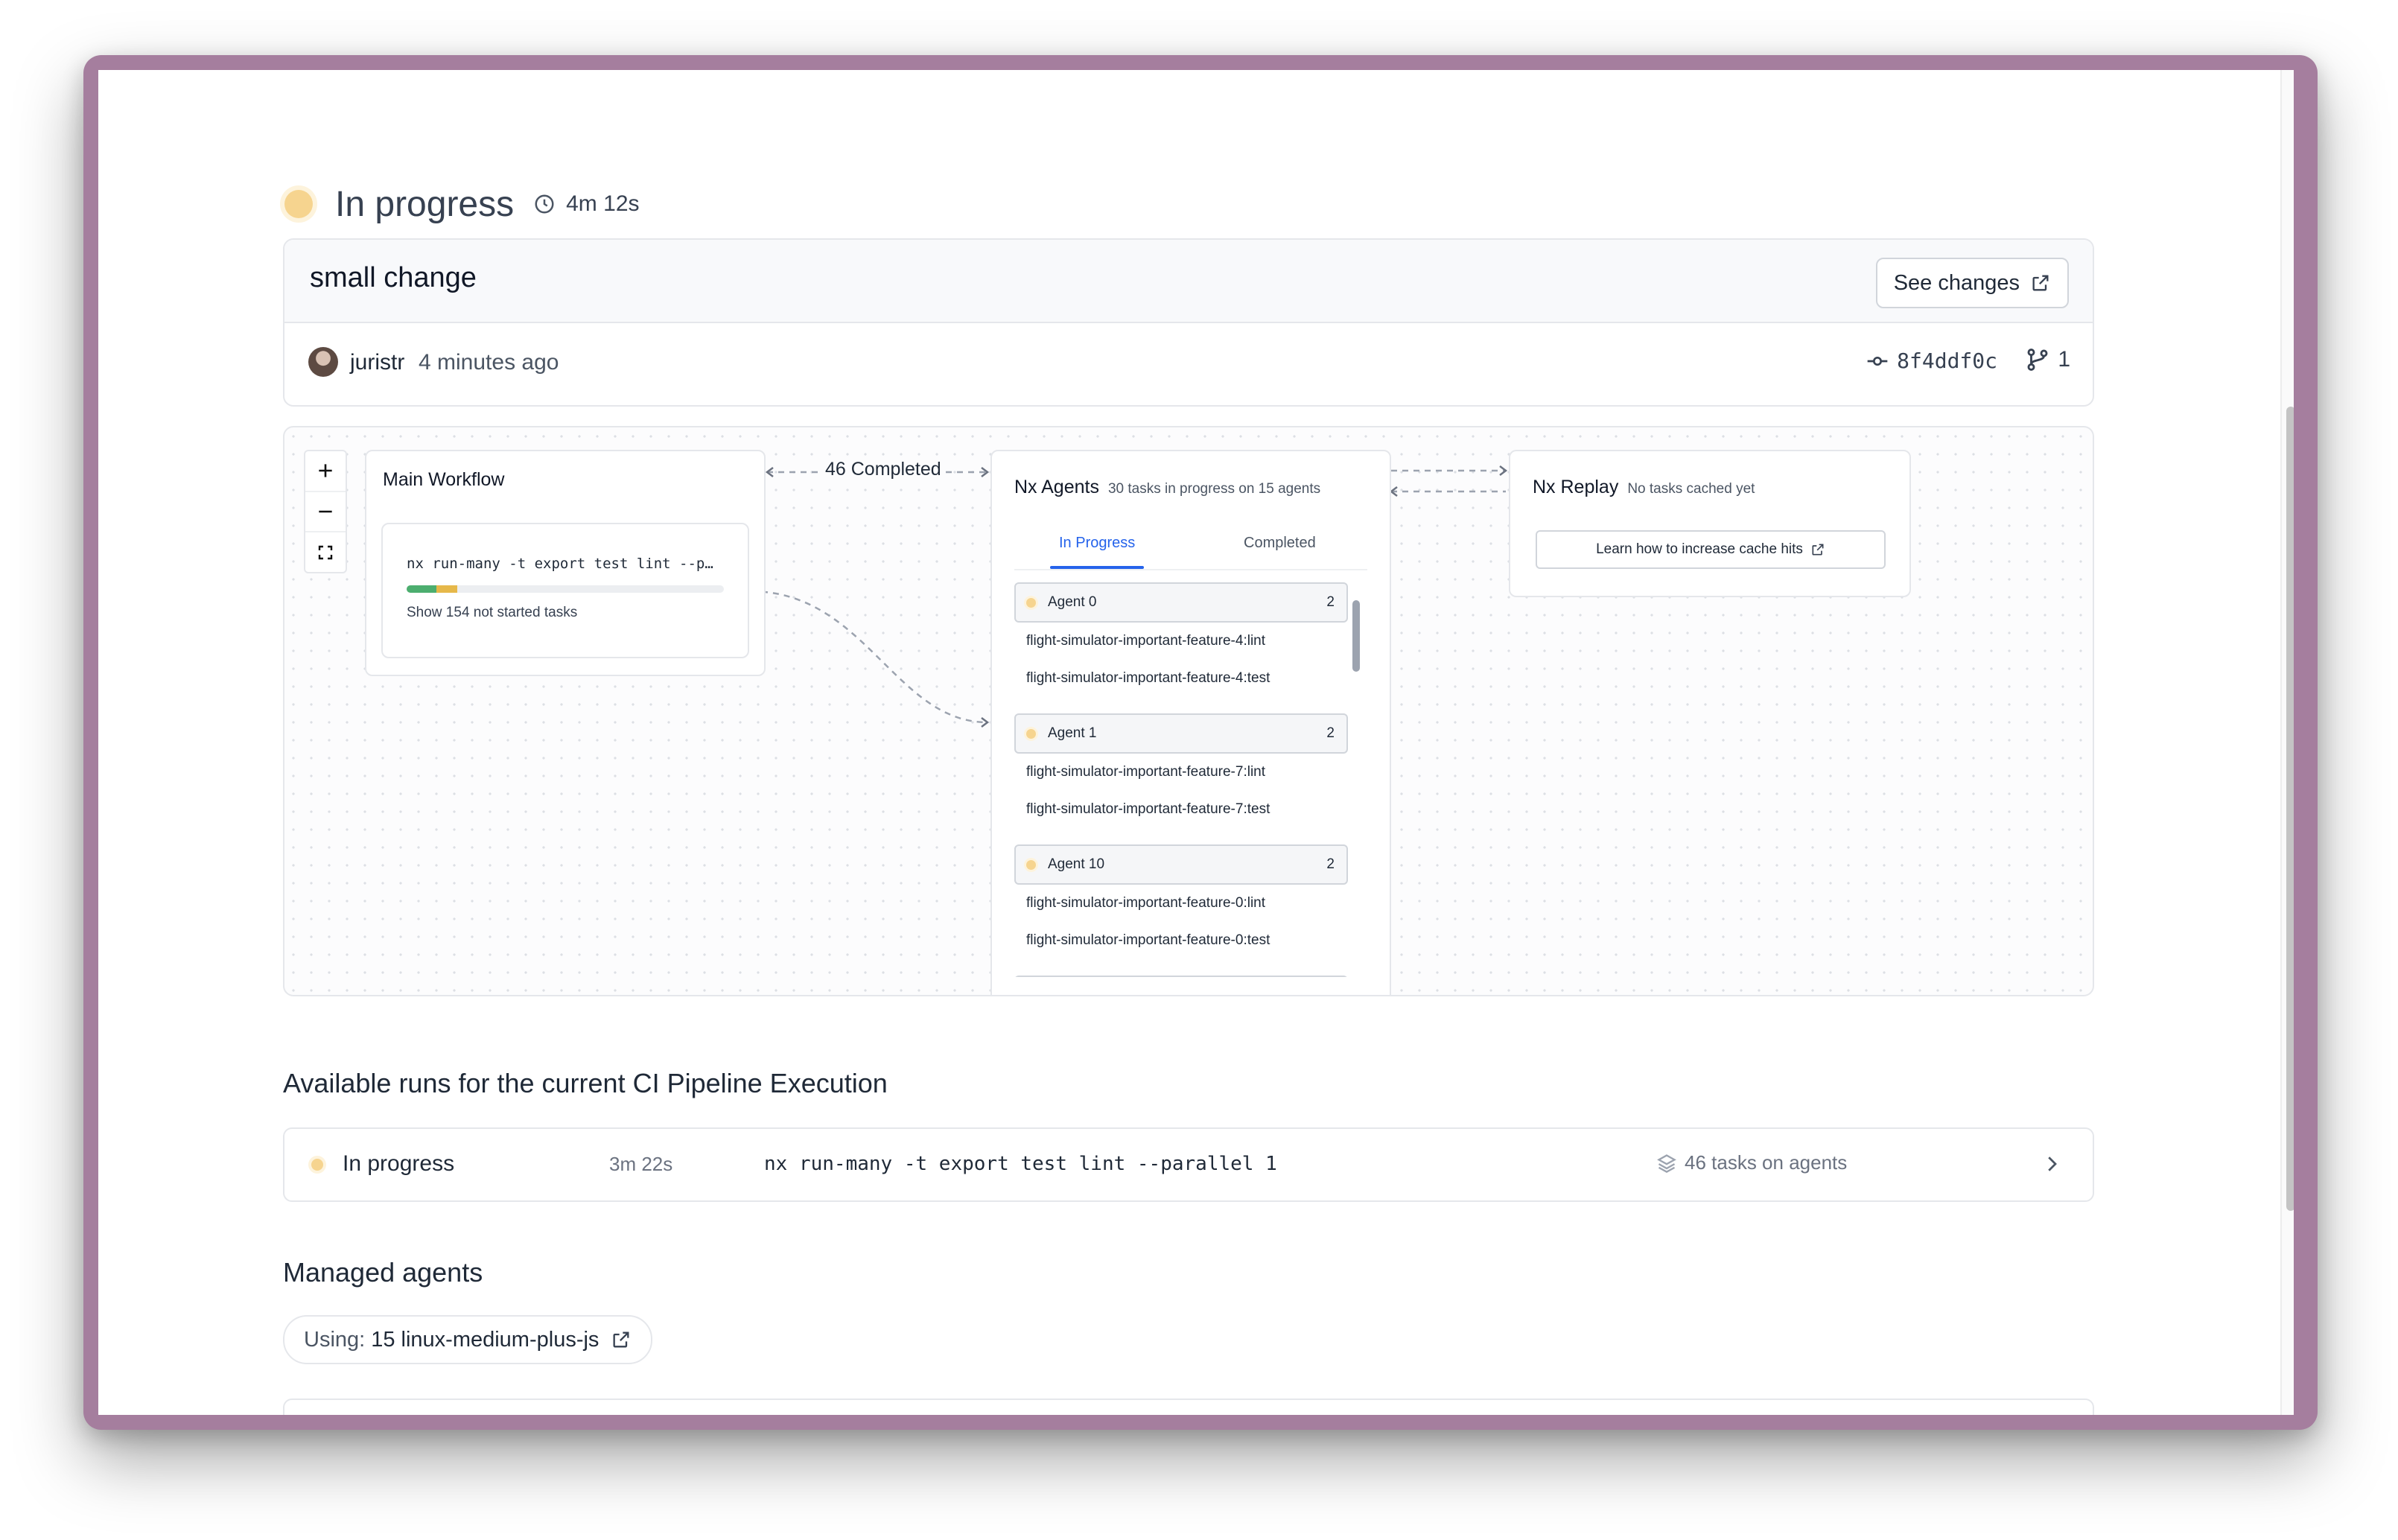 This screenshot has height=1540, width=2398. Describe the element at coordinates (1766, 1162) in the screenshot. I see `run-tasks-label: 46 tasks on agents` at that location.